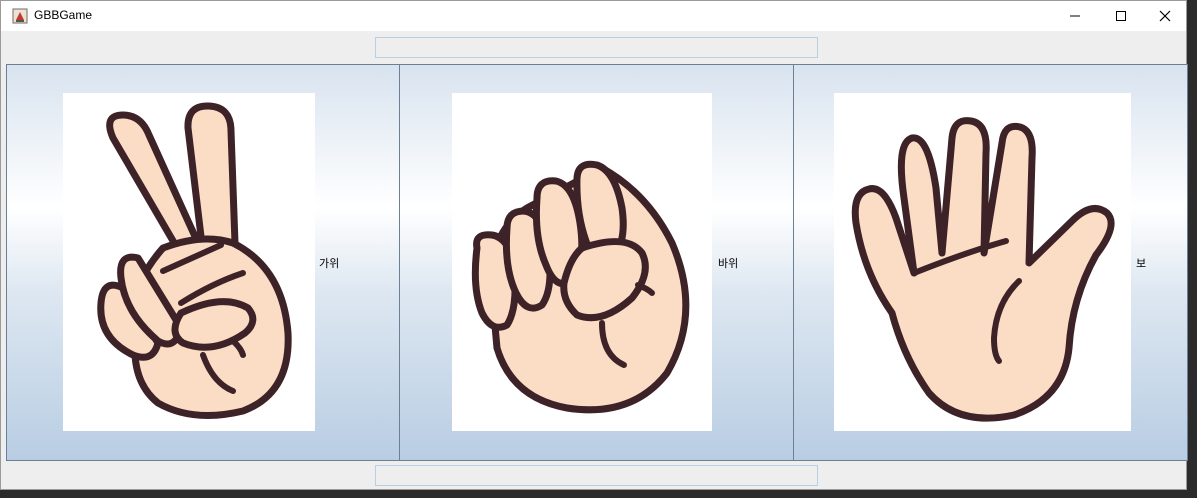  Describe the element at coordinates (598, 494) in the screenshot. I see `background-editor-strip` at that location.